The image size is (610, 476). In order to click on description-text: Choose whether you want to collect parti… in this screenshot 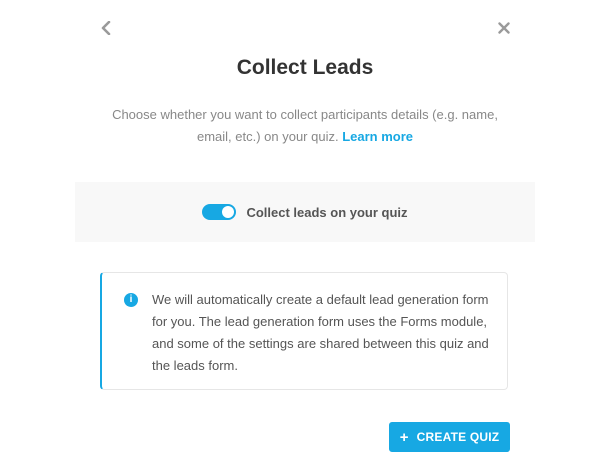, I will do `click(305, 125)`.